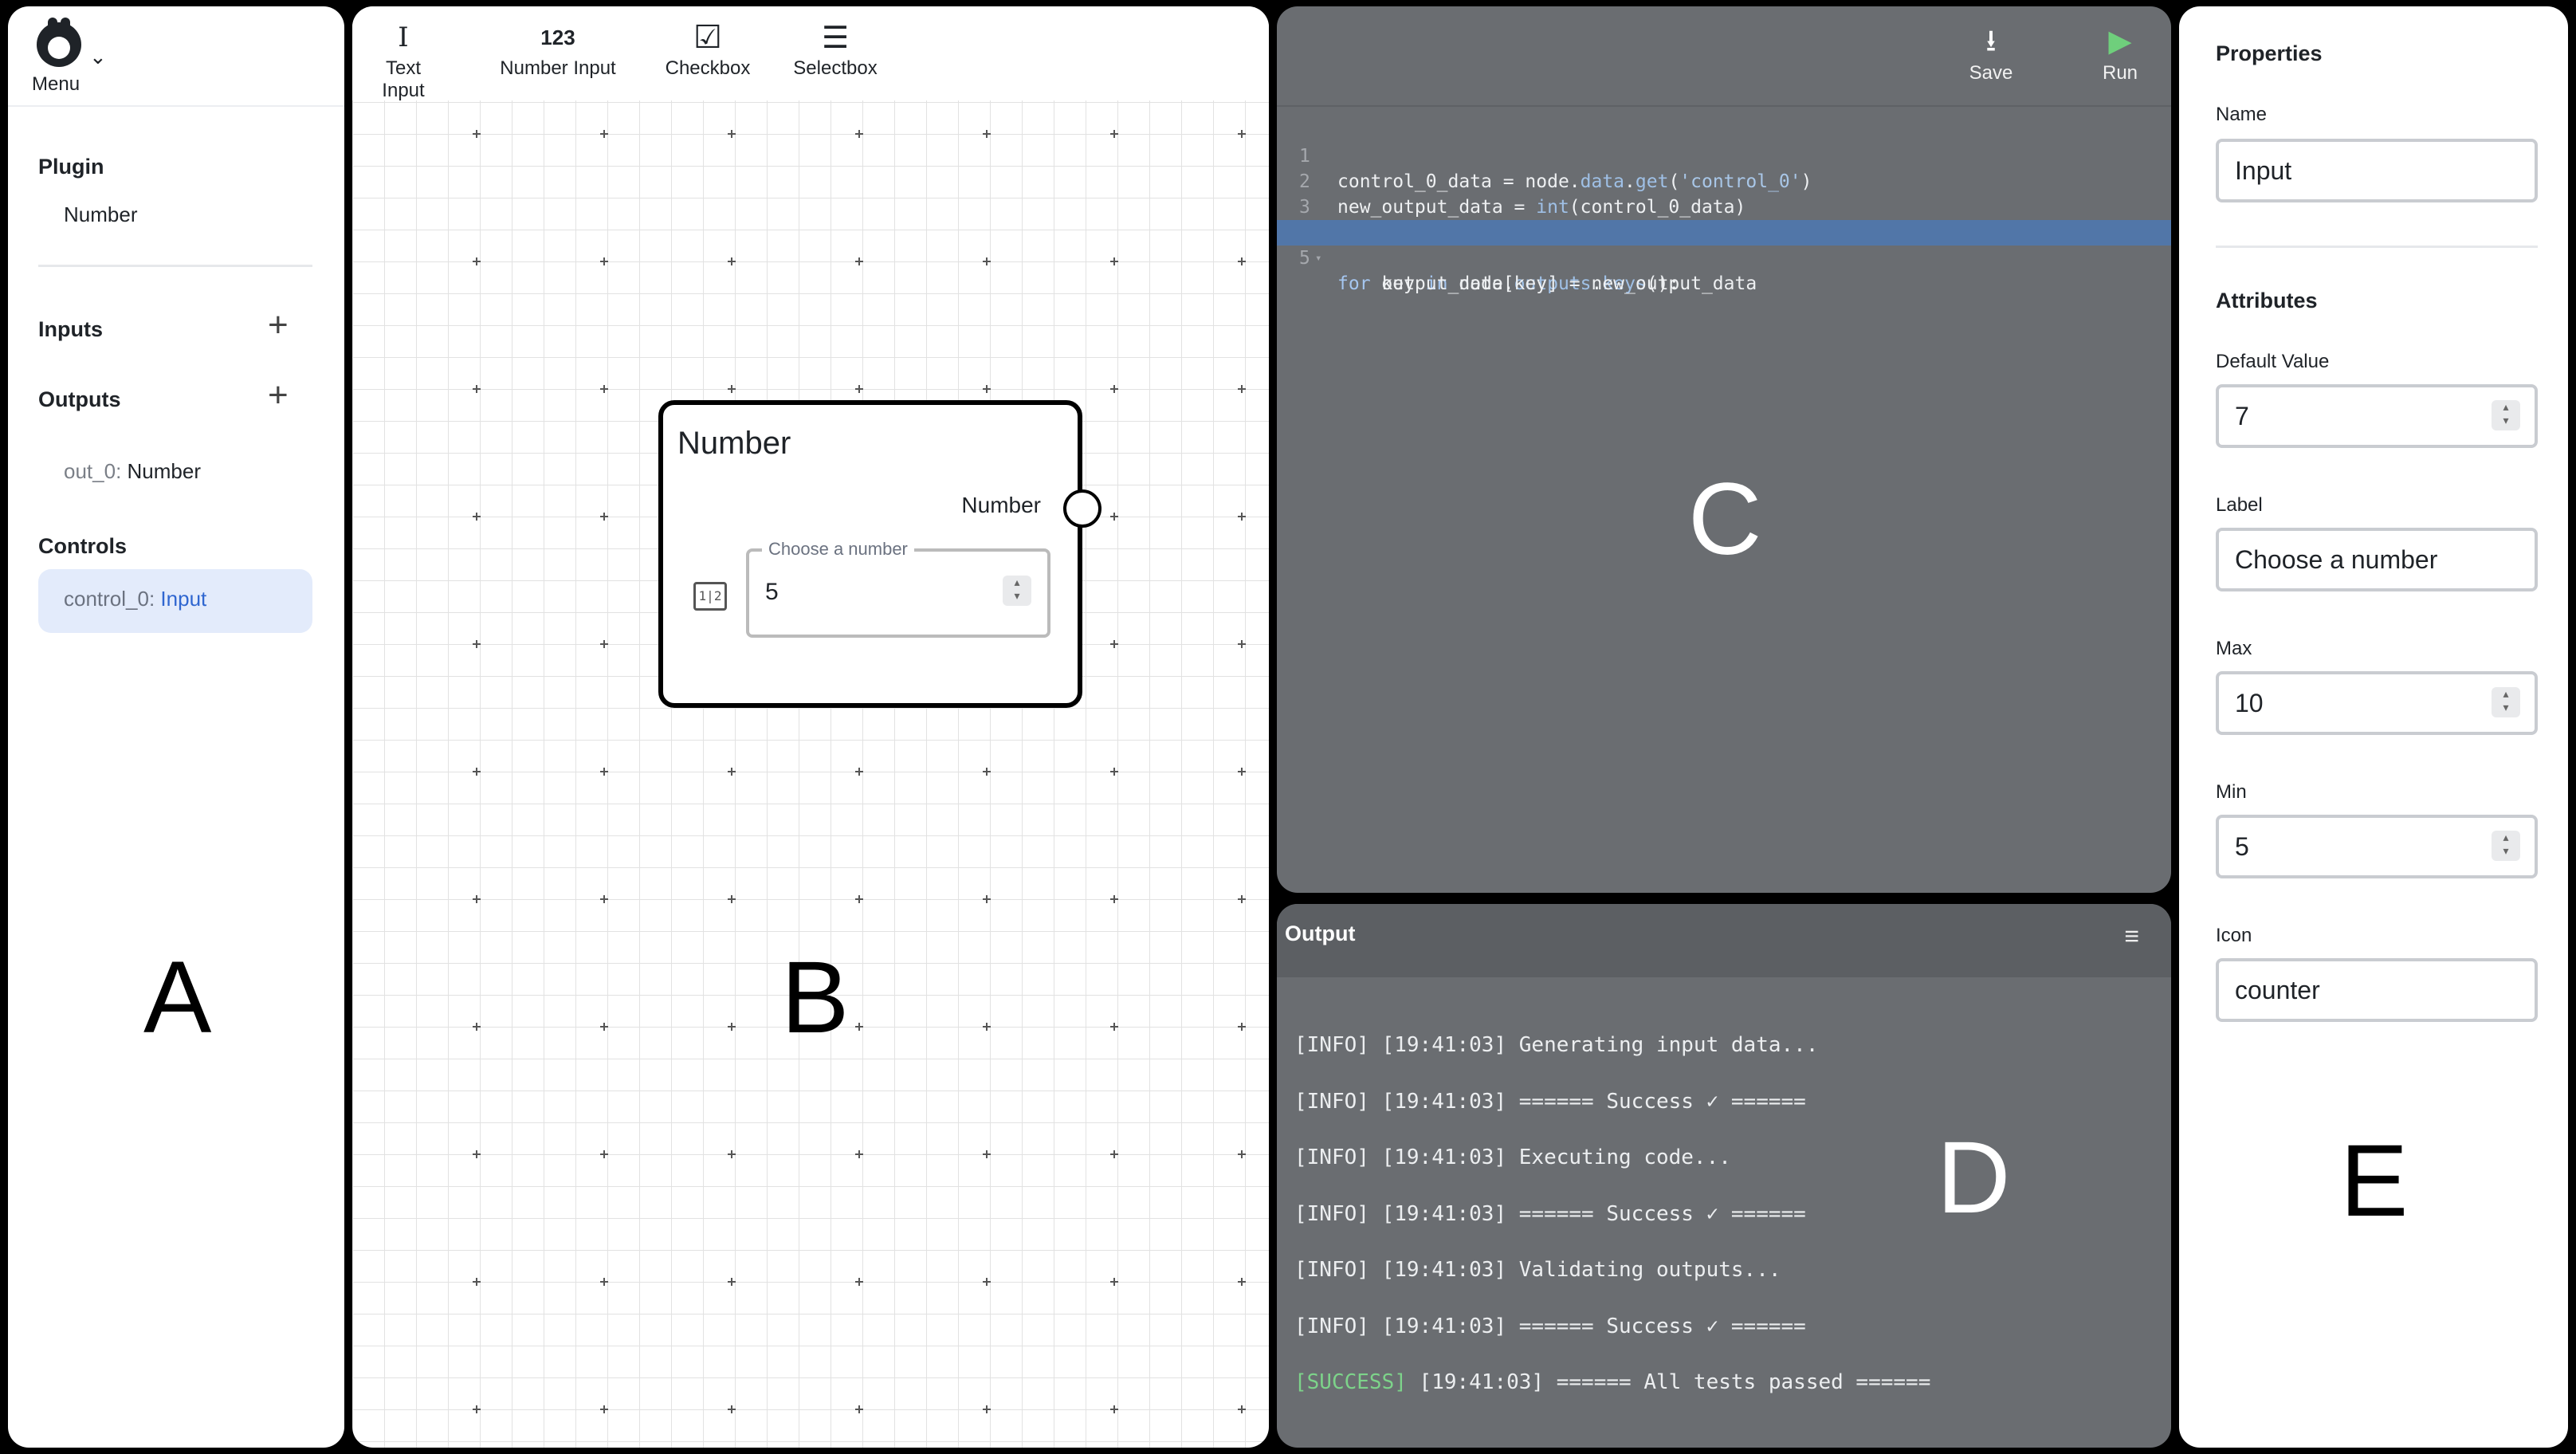  I want to click on icon-label: Icon, so click(2234, 936).